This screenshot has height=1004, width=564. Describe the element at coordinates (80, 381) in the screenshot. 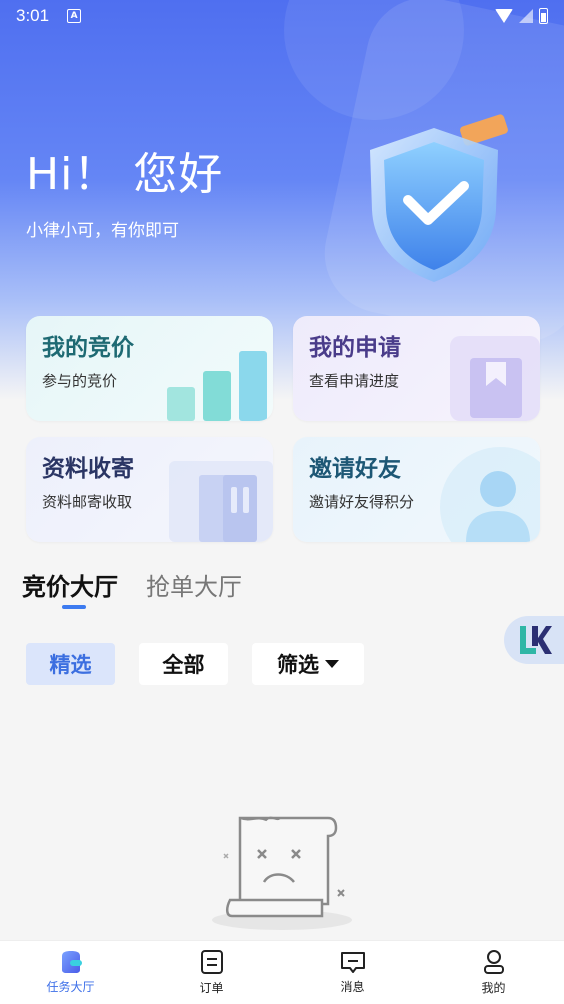

I see `card-subtitle: 参与的竞价` at that location.